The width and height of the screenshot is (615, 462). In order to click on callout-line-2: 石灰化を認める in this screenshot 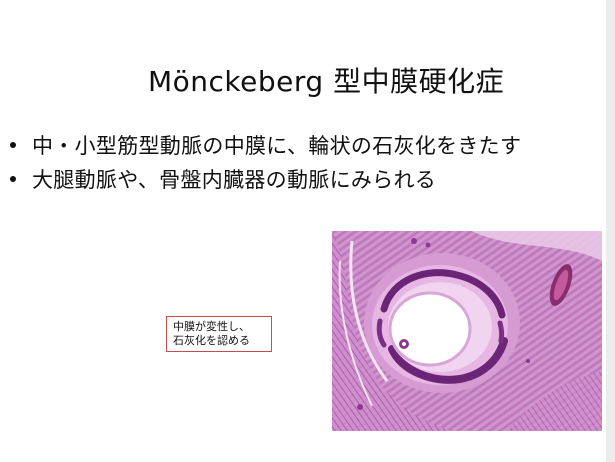, I will do `click(211, 340)`.